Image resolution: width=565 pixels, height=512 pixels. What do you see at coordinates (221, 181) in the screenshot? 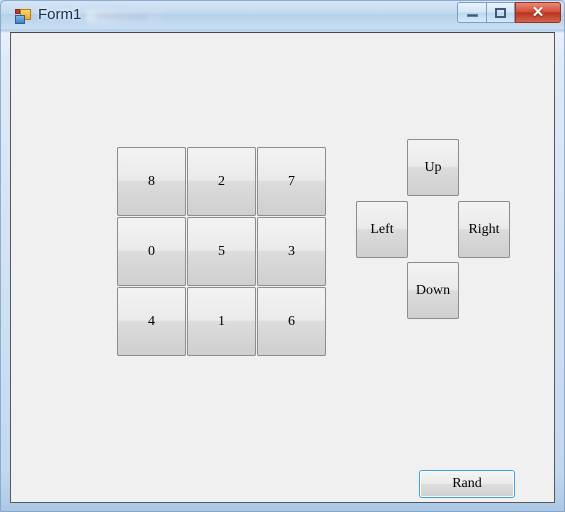
I see `puzzle-tile-r0c1: 2` at bounding box center [221, 181].